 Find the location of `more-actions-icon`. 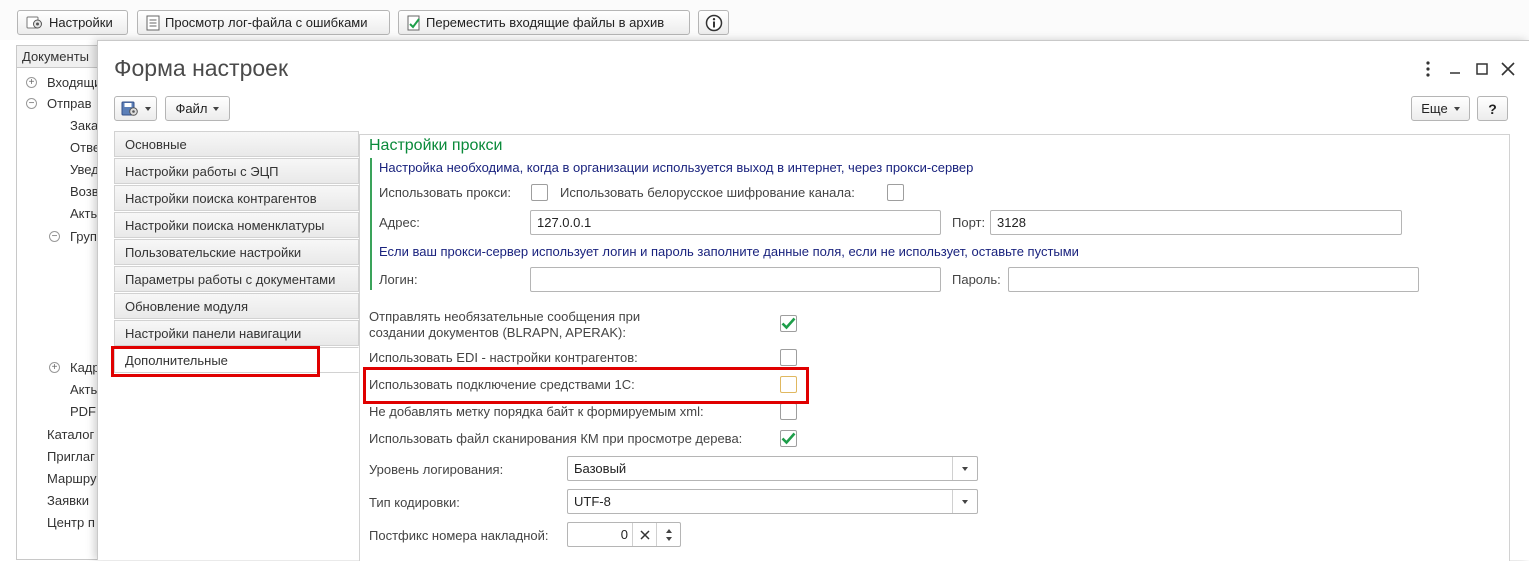

more-actions-icon is located at coordinates (1428, 69).